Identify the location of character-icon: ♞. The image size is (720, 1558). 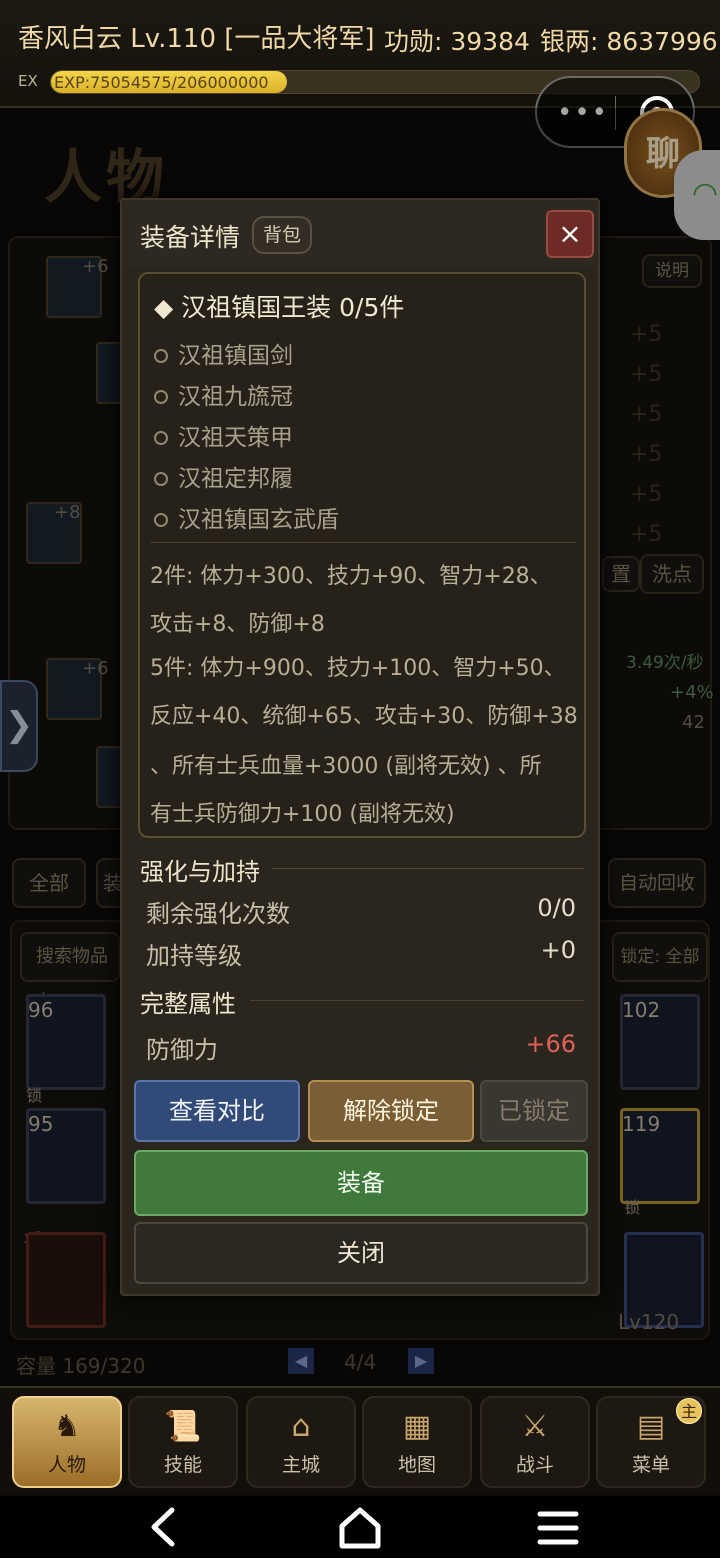
(67, 1426).